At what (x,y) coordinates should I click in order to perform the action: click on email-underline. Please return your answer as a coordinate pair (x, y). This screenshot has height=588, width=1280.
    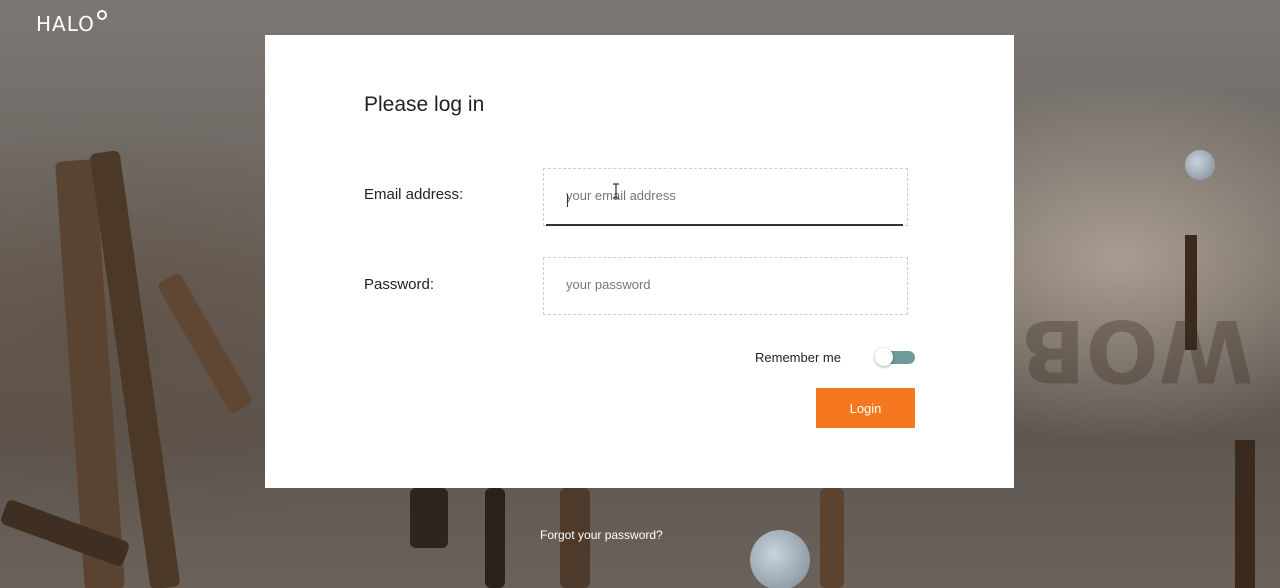
    Looking at the image, I should click on (724, 225).